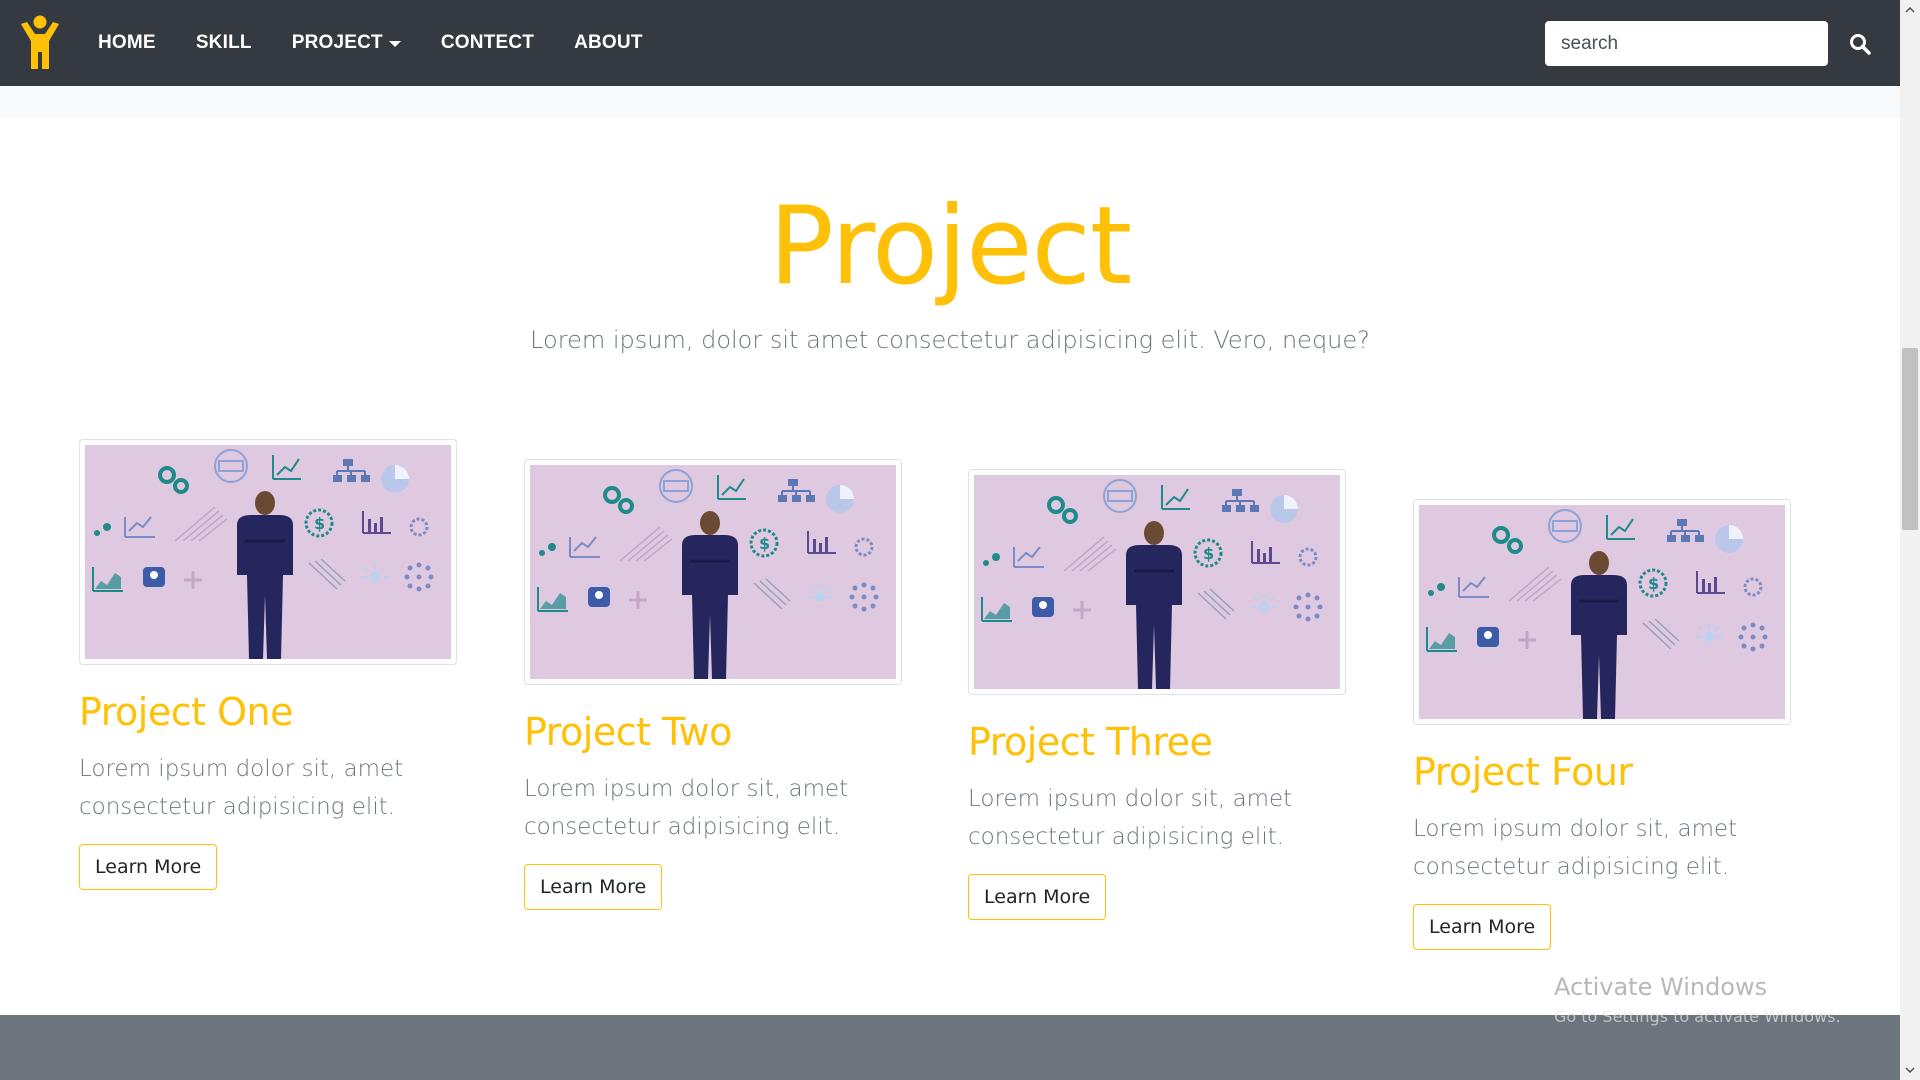 This screenshot has width=1920, height=1080. I want to click on project-card-title: Project One, so click(186, 712).